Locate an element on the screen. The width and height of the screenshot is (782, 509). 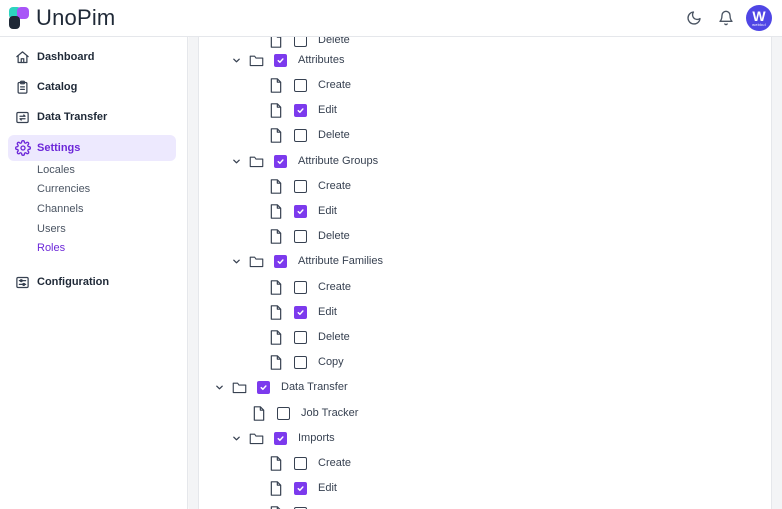
tree-folder-row: Attribute Groups is located at coordinates (304, 161).